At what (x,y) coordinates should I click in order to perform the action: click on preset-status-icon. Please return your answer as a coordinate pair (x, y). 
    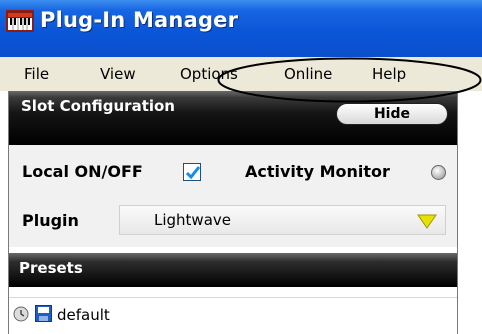
    Looking at the image, I should click on (21, 314).